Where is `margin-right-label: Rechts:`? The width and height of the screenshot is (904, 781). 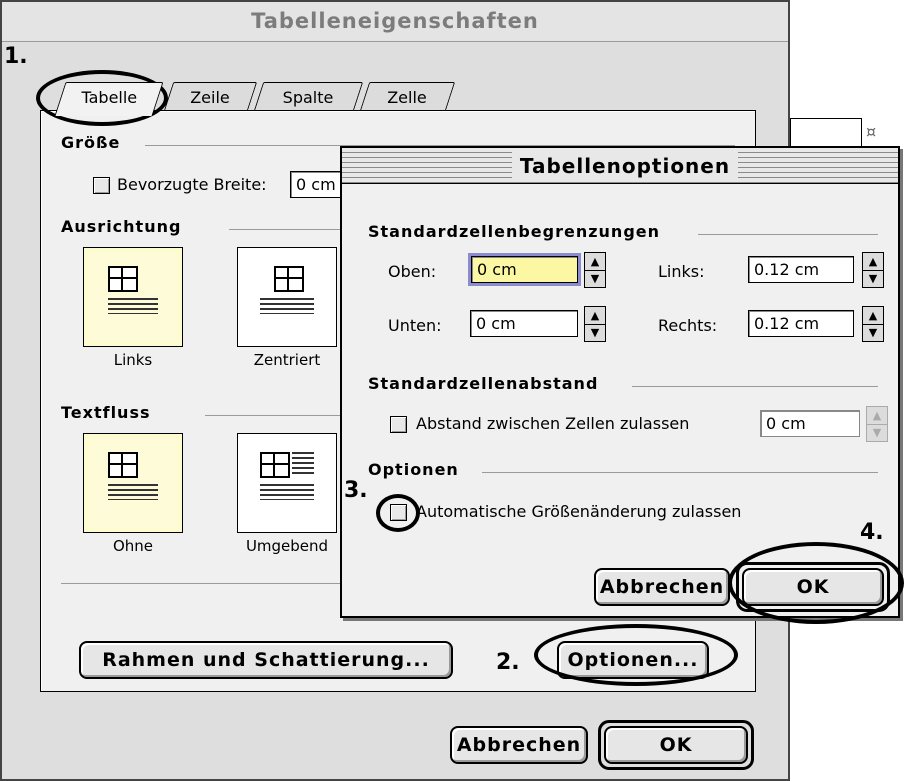
margin-right-label: Rechts: is located at coordinates (688, 325).